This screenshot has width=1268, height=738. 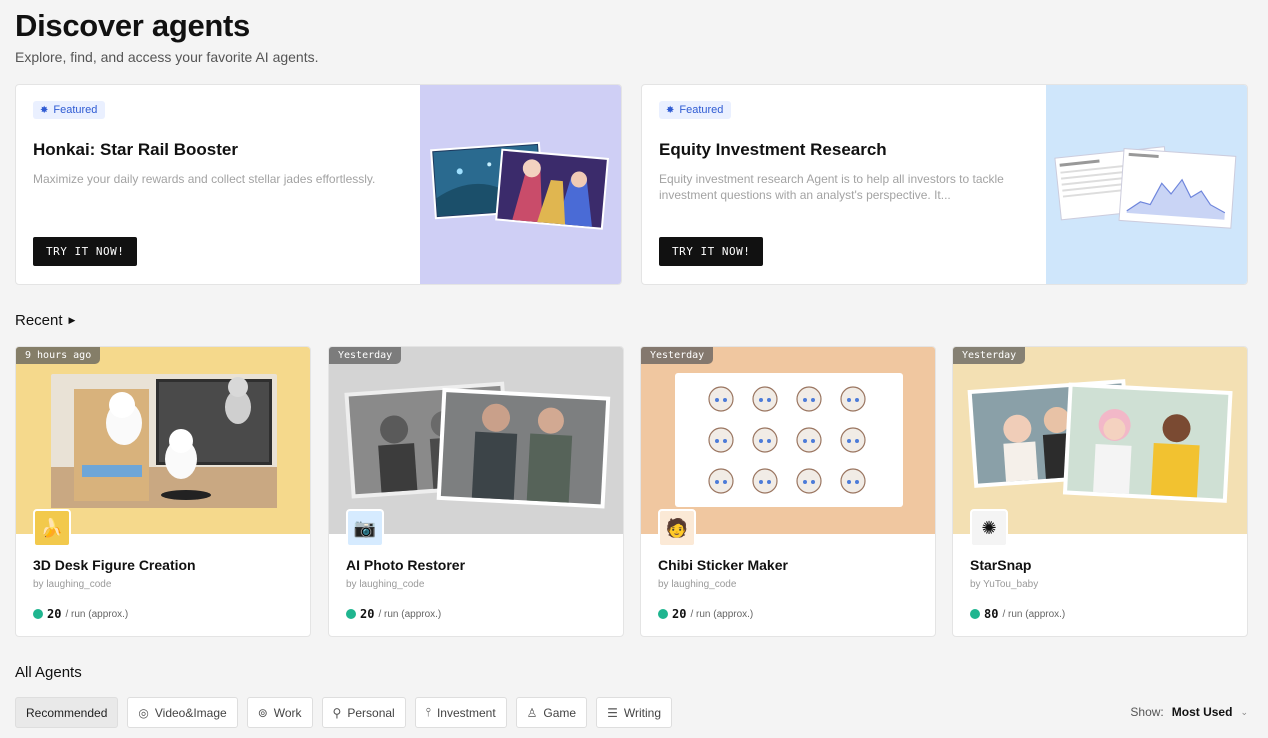 I want to click on sort-value: Most Used, so click(x=1202, y=712).